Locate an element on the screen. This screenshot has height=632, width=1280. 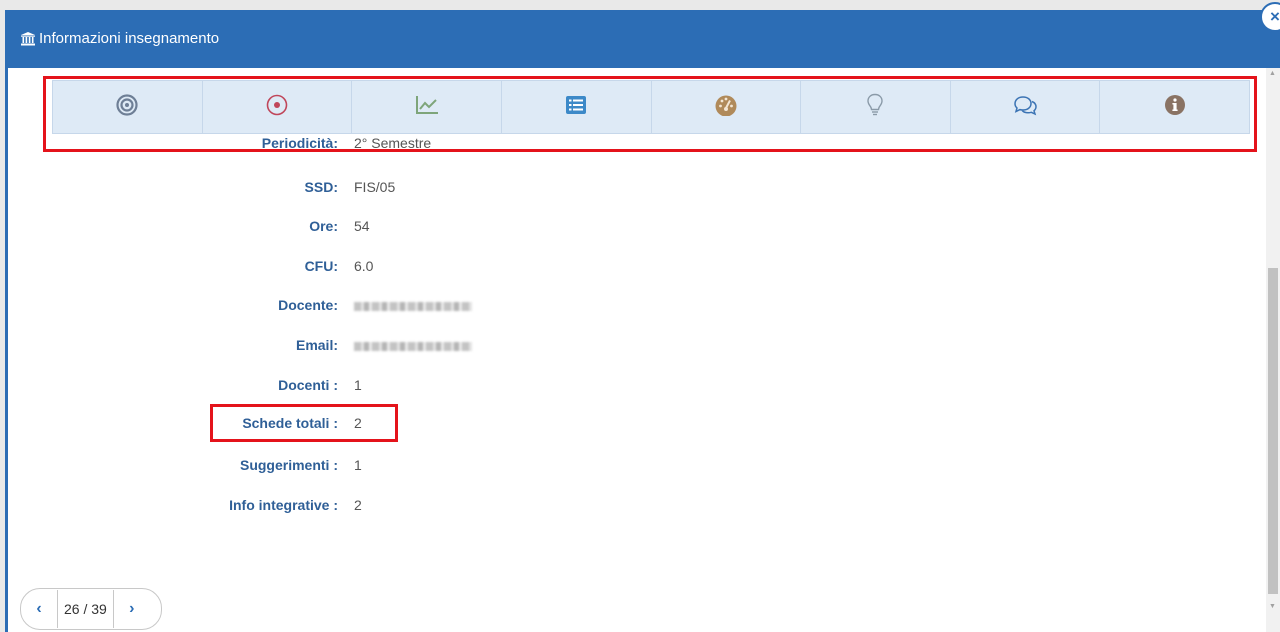
prev-page-button: ‹ is located at coordinates (39, 609).